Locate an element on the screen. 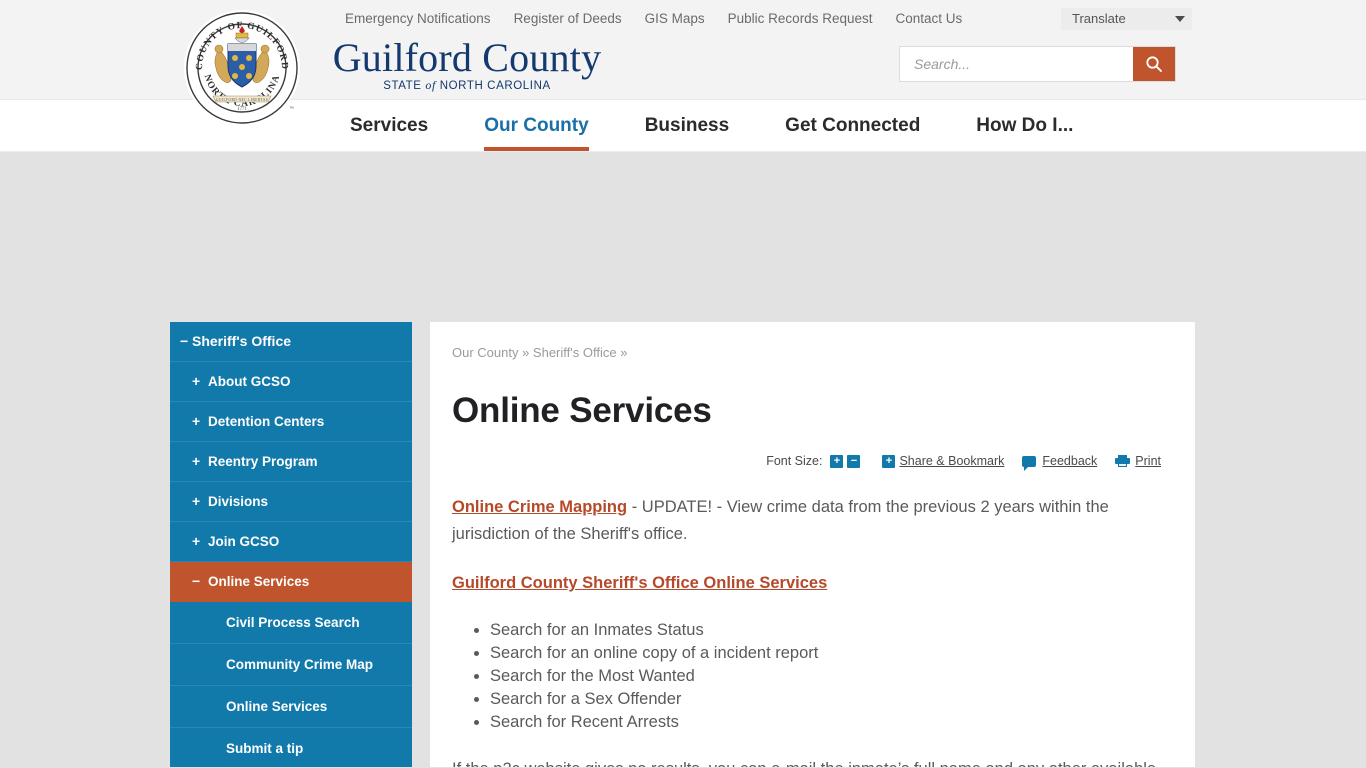  nav-item-get-connected: Get Connected is located at coordinates (852, 125).